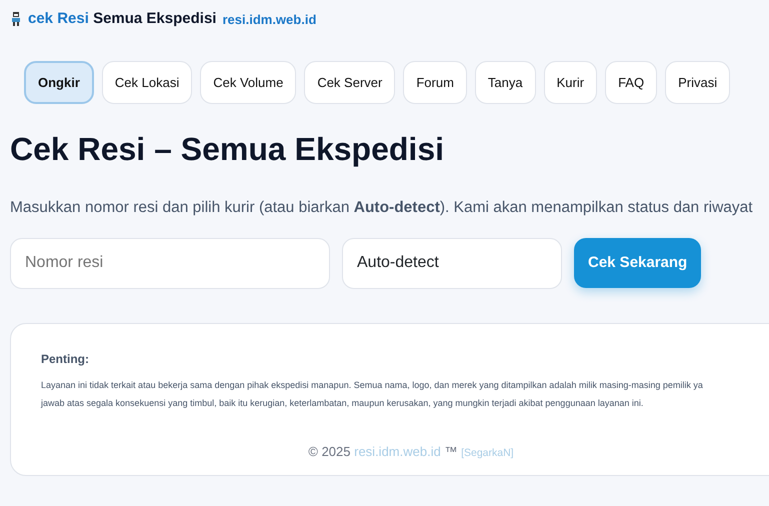 The width and height of the screenshot is (769, 506). I want to click on copyright-text: © 2025, so click(329, 451).